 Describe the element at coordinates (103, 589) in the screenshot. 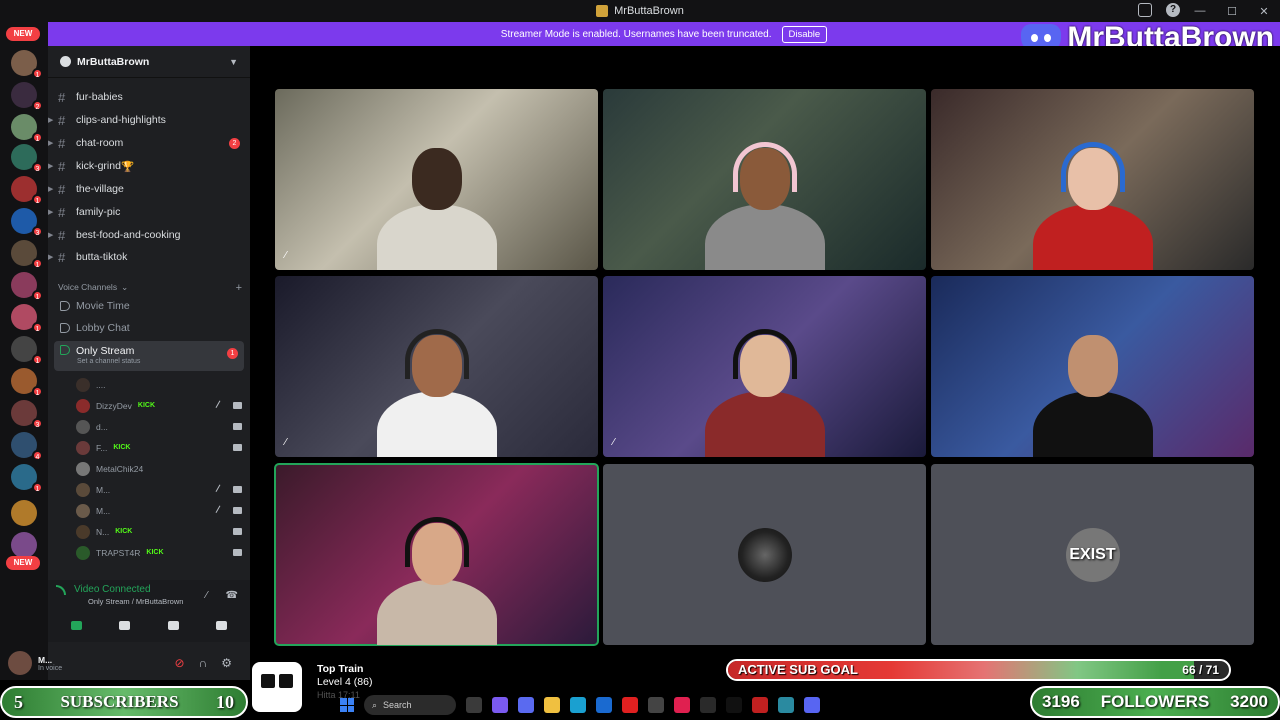

I see `voice-status: Video Connected` at that location.